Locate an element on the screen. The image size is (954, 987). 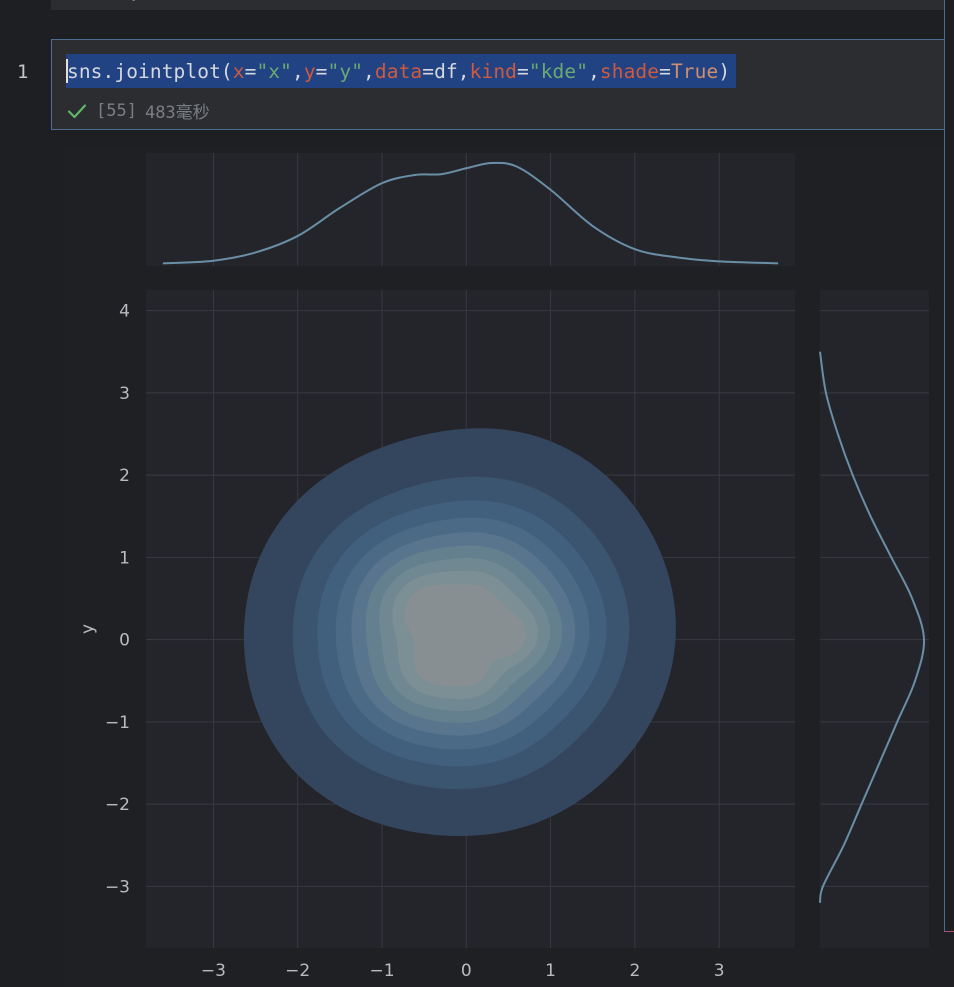
code-token: ) is located at coordinates (724, 71).